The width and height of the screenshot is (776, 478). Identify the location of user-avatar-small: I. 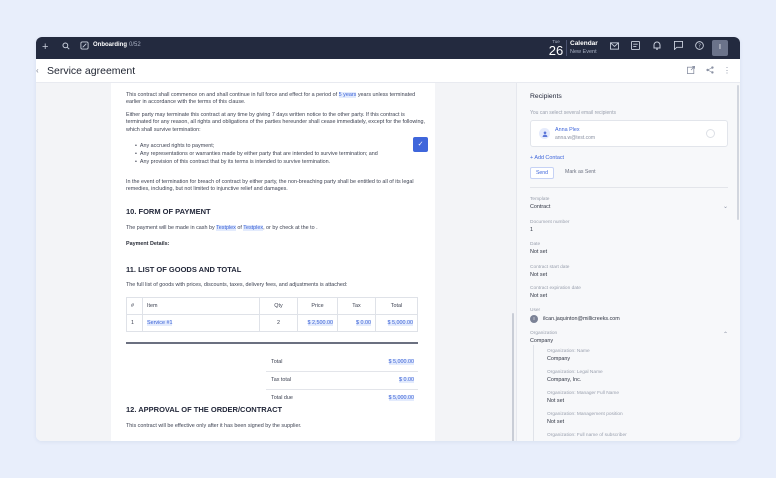
(534, 319).